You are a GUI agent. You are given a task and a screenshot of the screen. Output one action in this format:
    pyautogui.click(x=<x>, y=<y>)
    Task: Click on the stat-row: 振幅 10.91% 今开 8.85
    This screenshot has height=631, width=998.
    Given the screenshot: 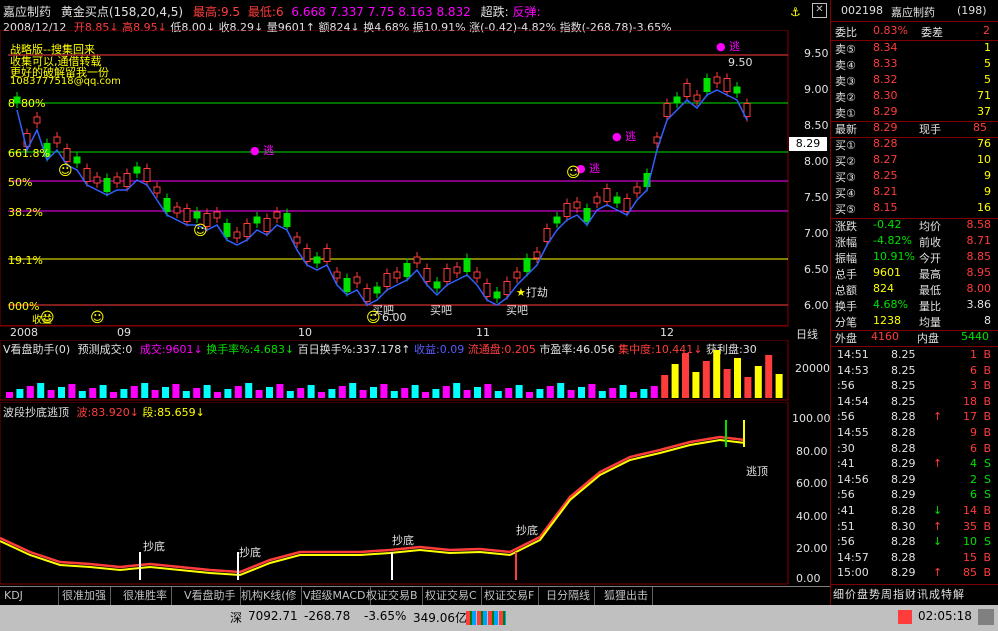 What is the action you would take?
    pyautogui.click(x=913, y=257)
    